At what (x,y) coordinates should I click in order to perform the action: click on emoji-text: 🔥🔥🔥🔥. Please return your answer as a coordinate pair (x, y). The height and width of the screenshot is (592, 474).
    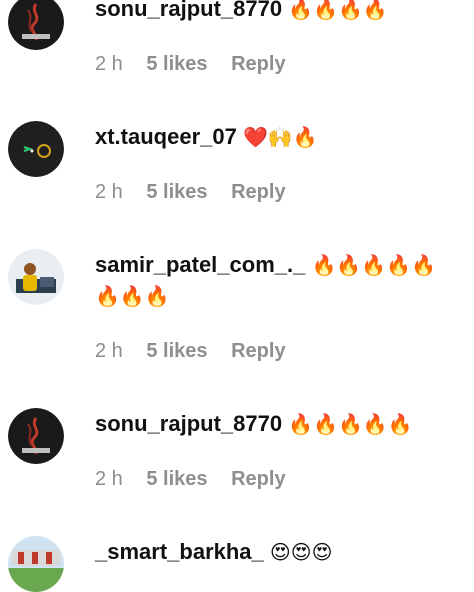
    Looking at the image, I should click on (338, 10).